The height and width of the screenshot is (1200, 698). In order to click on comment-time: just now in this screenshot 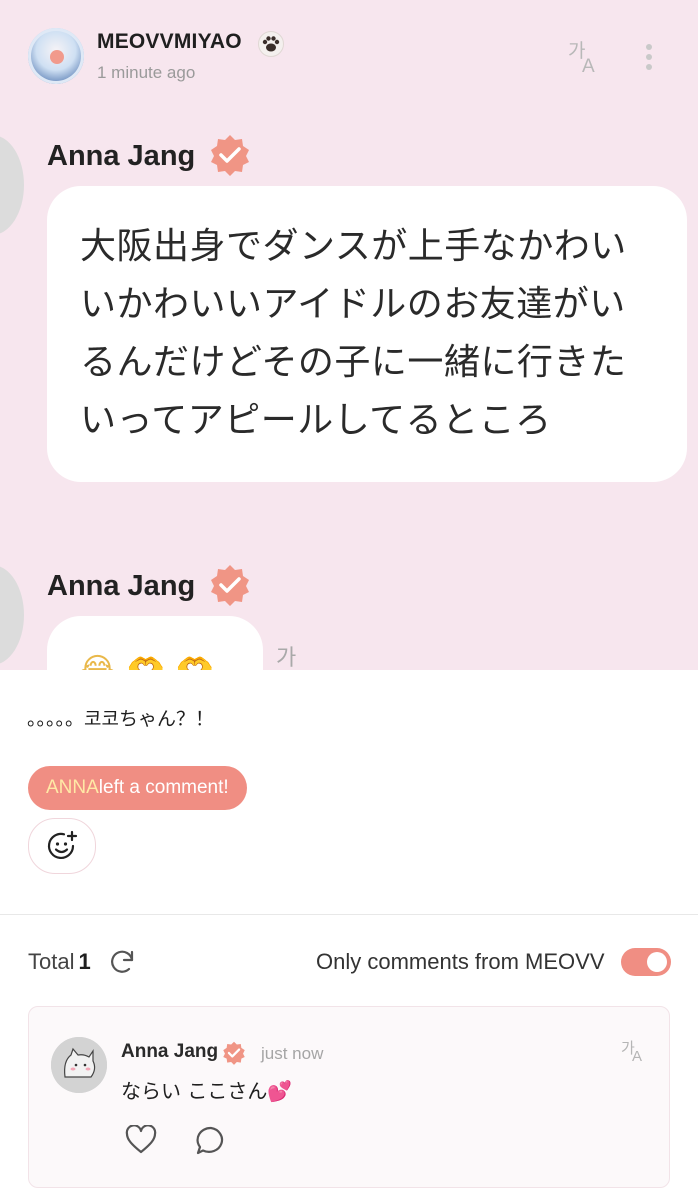, I will do `click(292, 1053)`.